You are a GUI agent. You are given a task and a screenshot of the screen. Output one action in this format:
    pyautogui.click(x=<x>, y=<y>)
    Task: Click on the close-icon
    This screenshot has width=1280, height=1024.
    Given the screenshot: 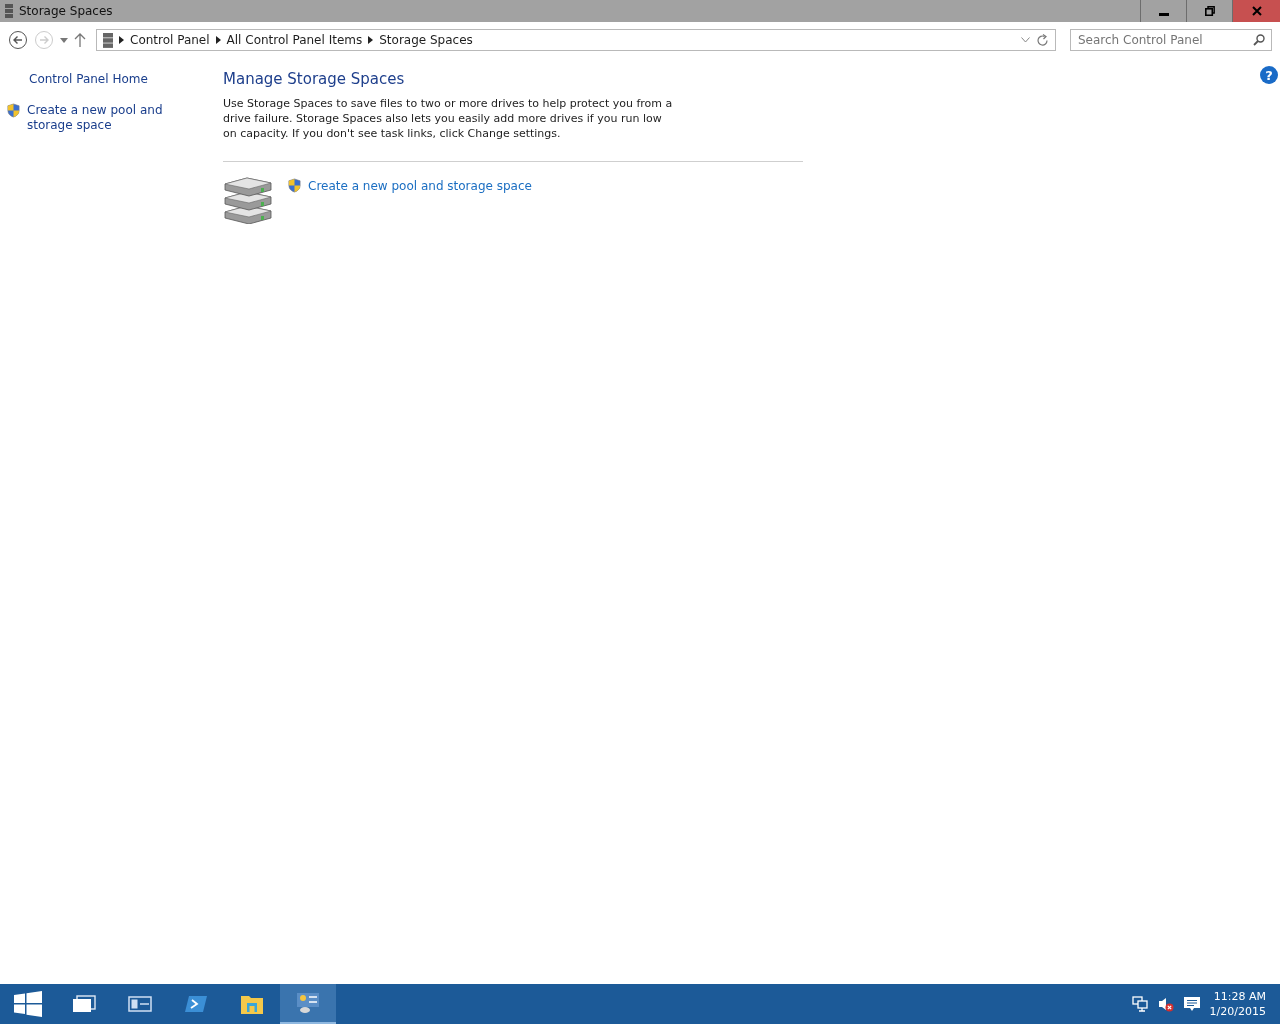 What is the action you would take?
    pyautogui.click(x=1256, y=11)
    